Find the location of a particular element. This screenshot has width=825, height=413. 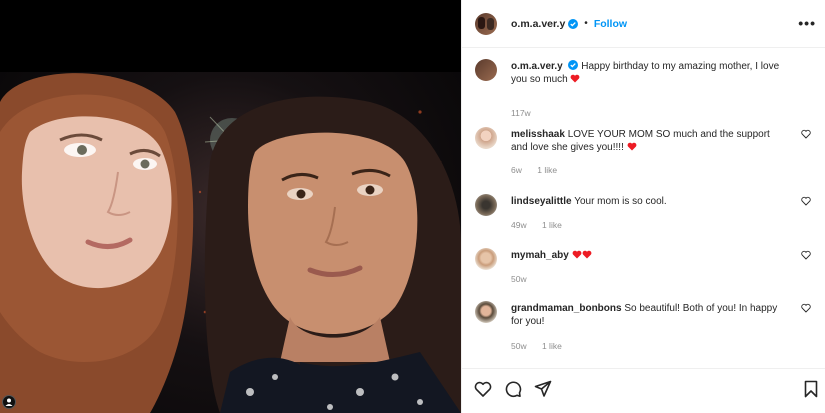

comment-meta: 50w is located at coordinates (525, 279).